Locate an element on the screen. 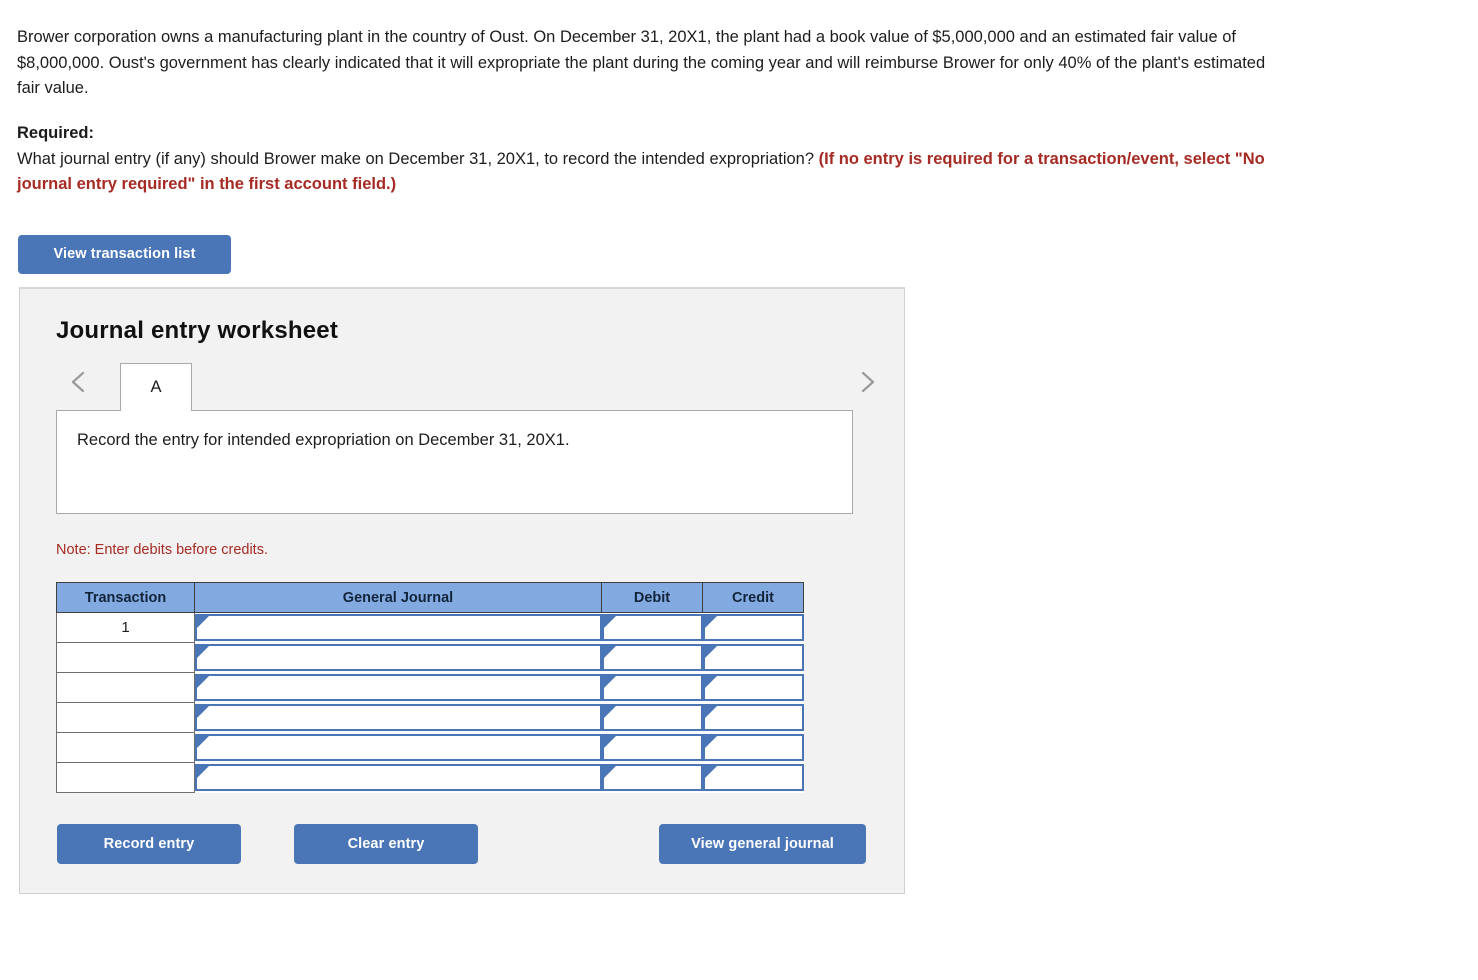 This screenshot has width=1478, height=980. column-header-general-journal: General Journal is located at coordinates (398, 597).